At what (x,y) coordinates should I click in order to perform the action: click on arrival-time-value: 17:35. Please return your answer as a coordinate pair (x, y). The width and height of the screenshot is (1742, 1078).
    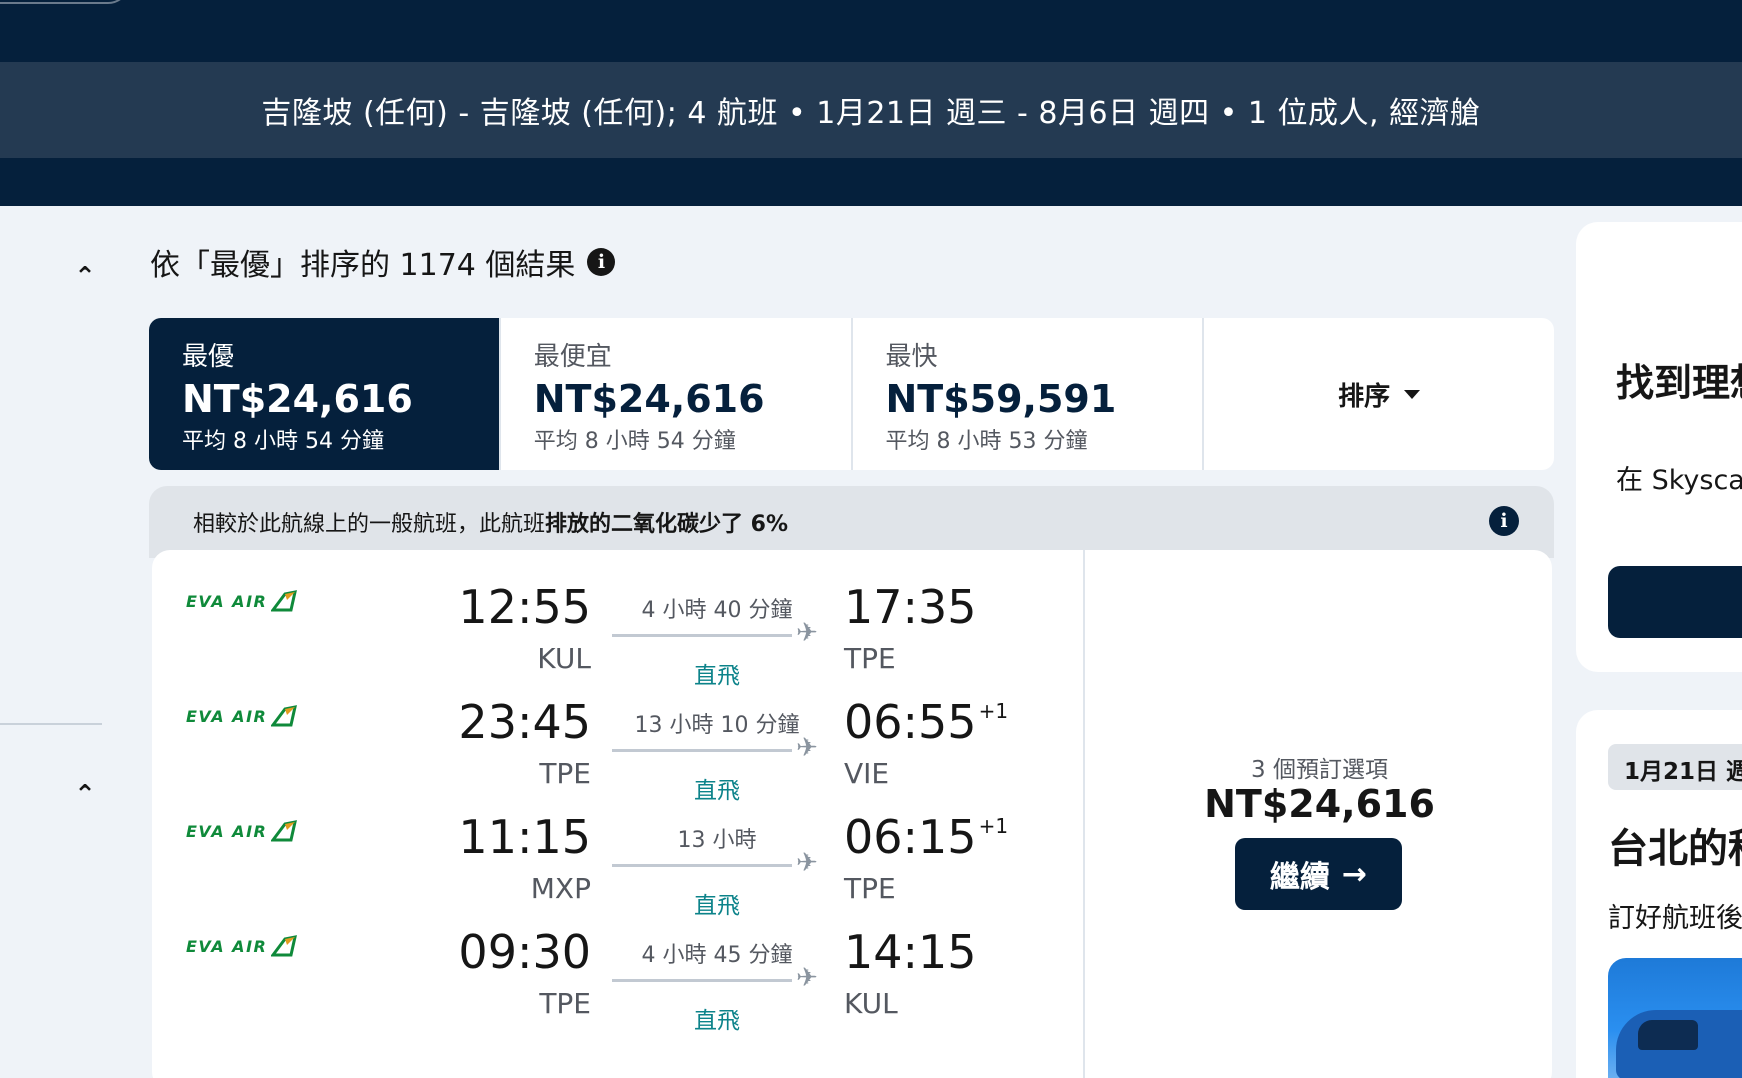
    Looking at the image, I should click on (910, 607).